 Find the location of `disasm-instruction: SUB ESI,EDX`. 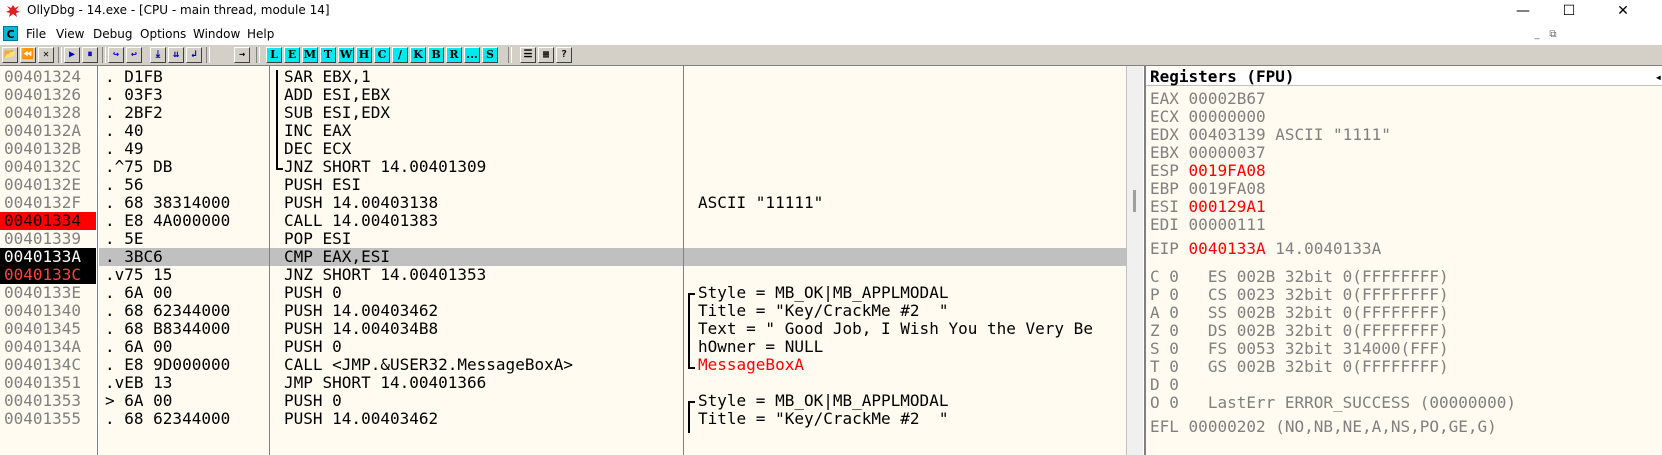

disasm-instruction: SUB ESI,EDX is located at coordinates (476, 113).